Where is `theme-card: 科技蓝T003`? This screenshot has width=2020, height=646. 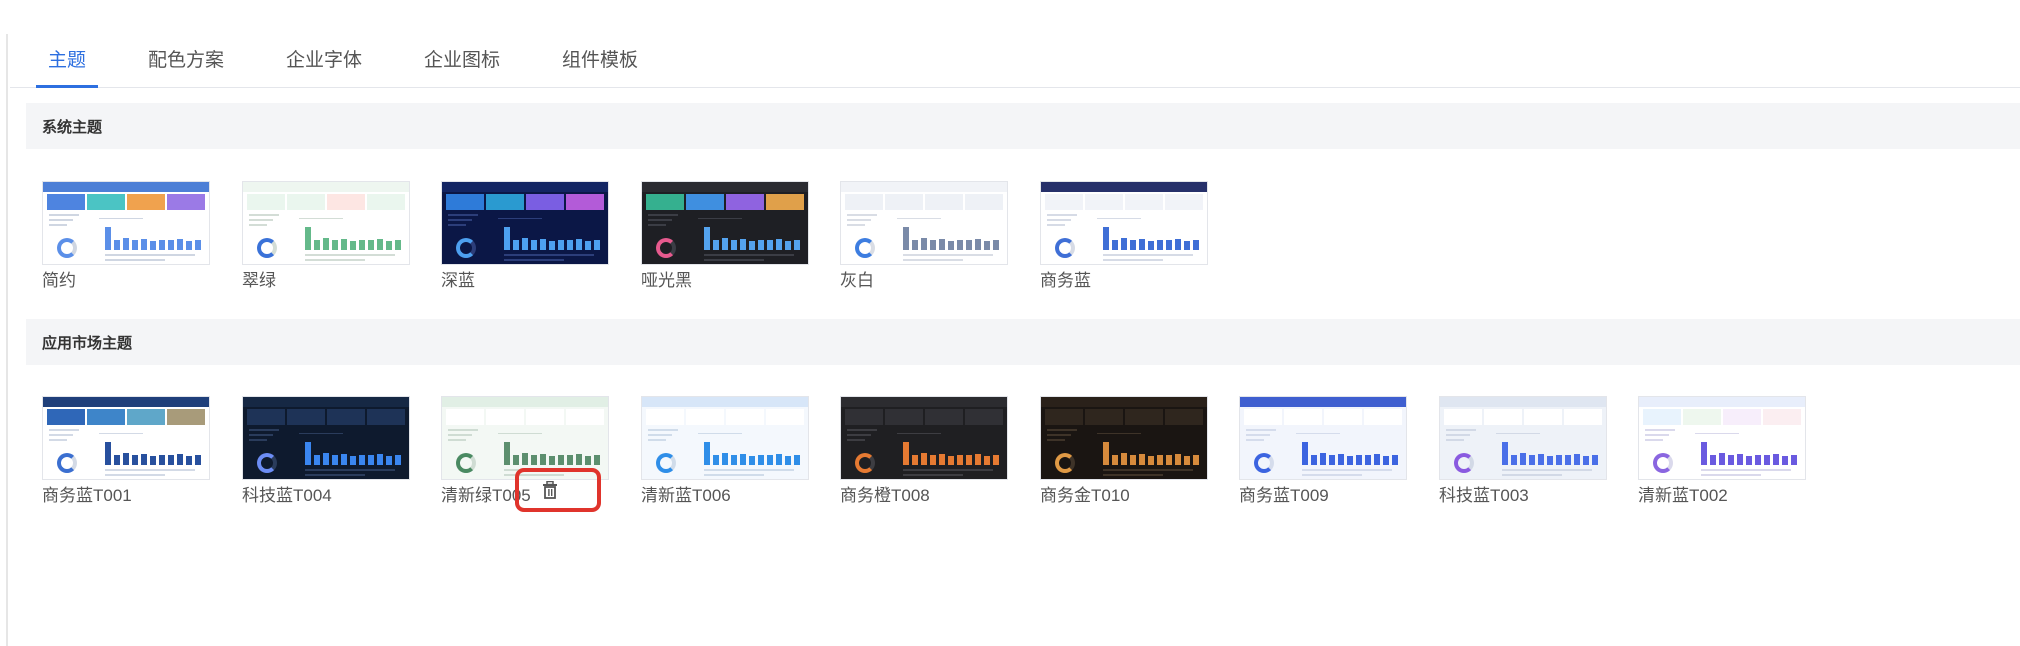
theme-card: 科技蓝T003 is located at coordinates (1523, 451).